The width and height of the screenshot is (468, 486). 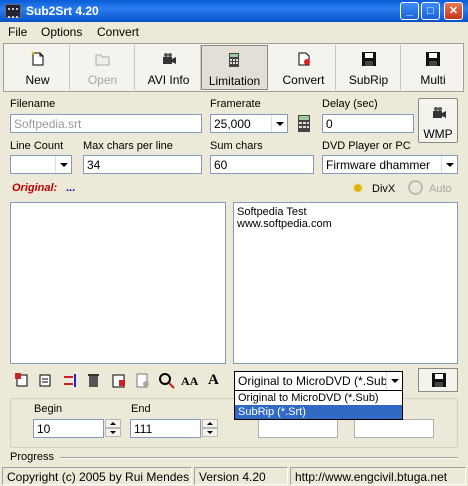 I want to click on conversion-option: SubRip (*.Srt), so click(x=318, y=412).